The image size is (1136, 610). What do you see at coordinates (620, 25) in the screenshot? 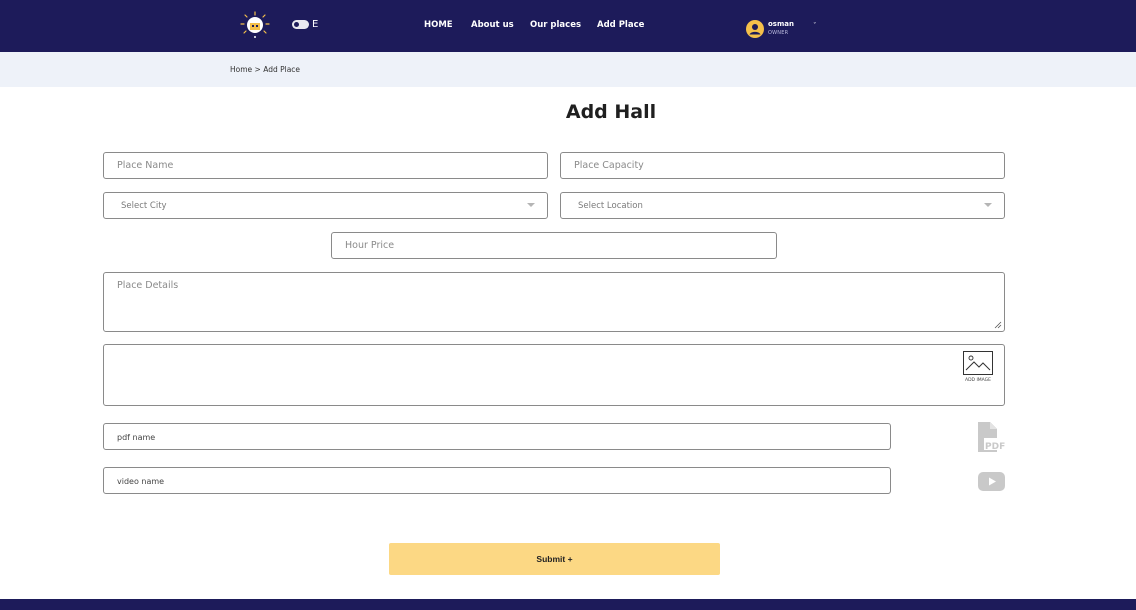
I see `nav-add-place-link: Add Place` at bounding box center [620, 25].